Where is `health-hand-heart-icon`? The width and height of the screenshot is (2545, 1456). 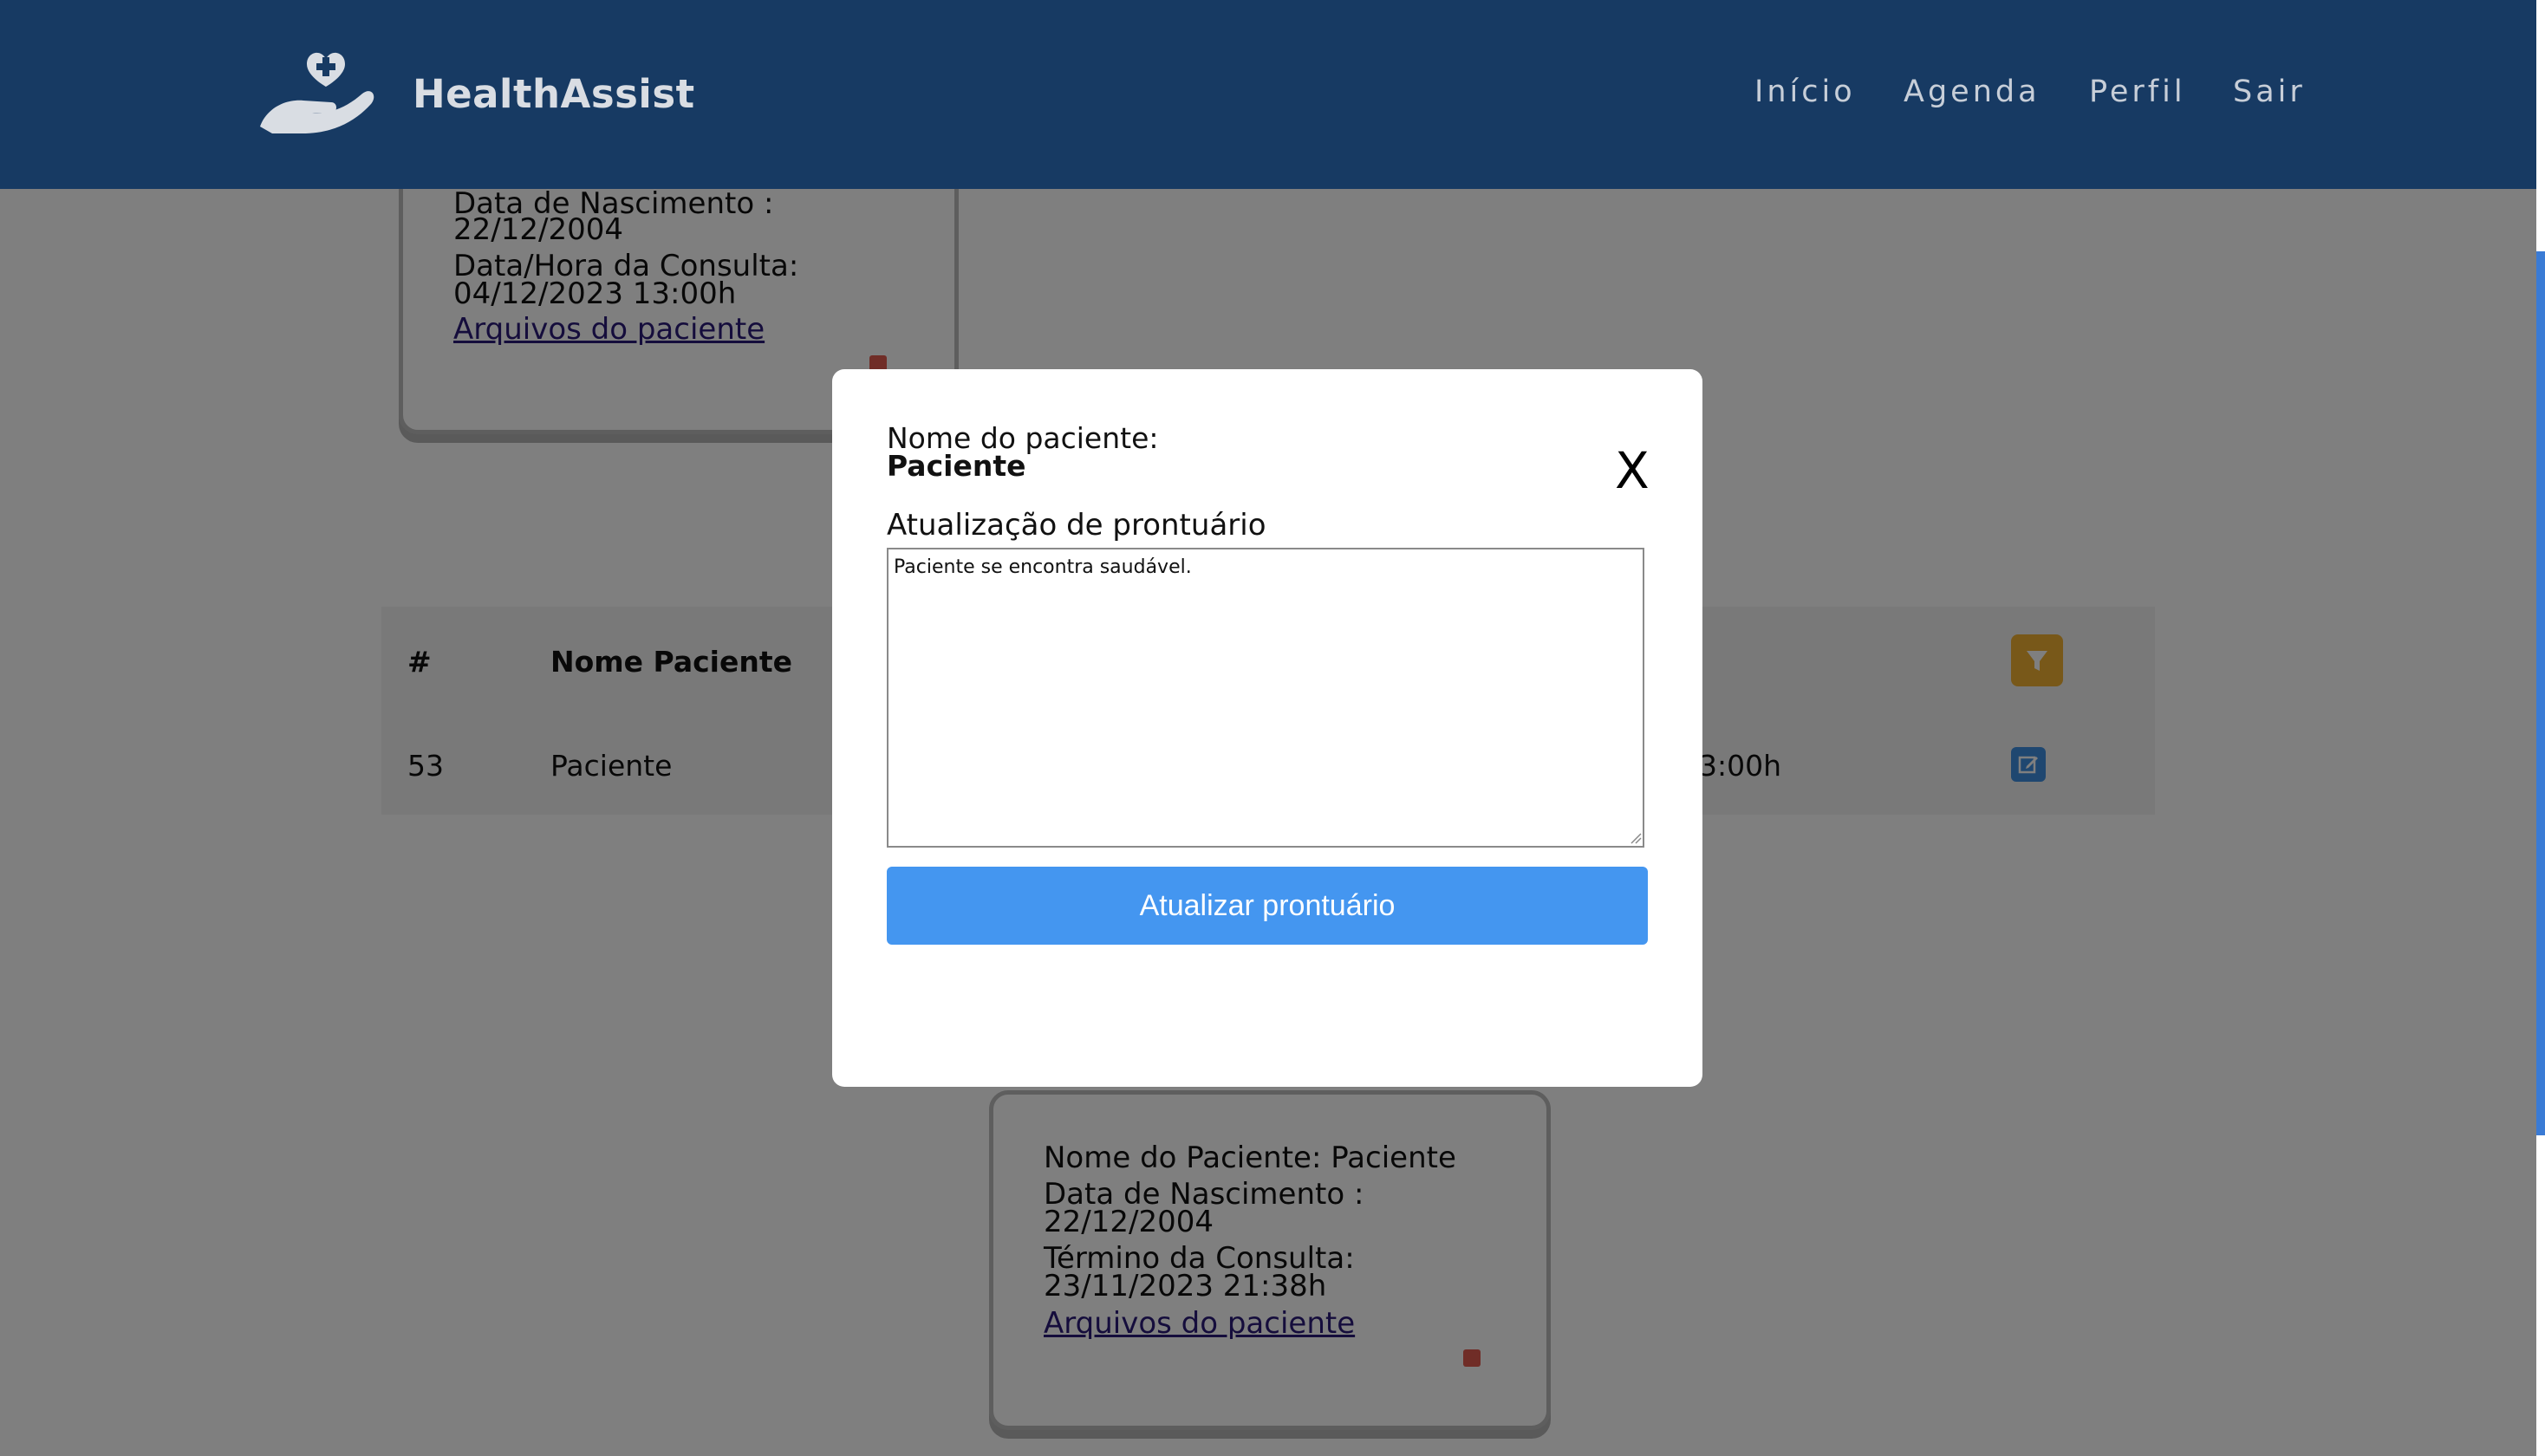 health-hand-heart-icon is located at coordinates (317, 92).